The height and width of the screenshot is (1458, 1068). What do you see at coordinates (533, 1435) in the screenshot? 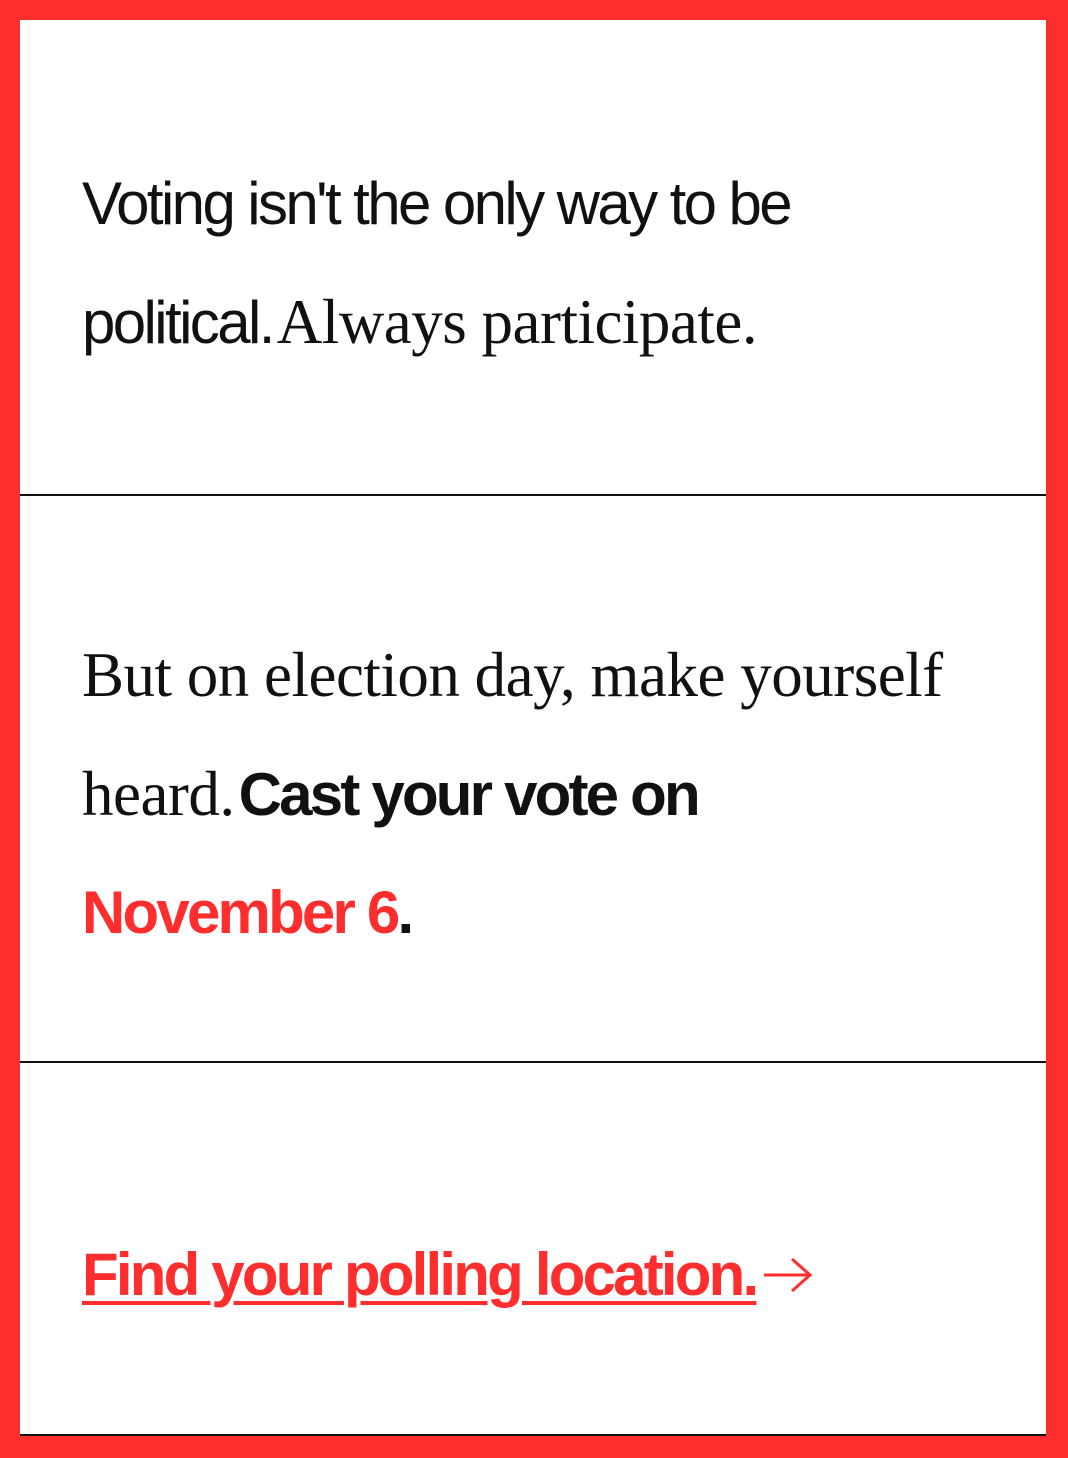
I see `section-divider` at bounding box center [533, 1435].